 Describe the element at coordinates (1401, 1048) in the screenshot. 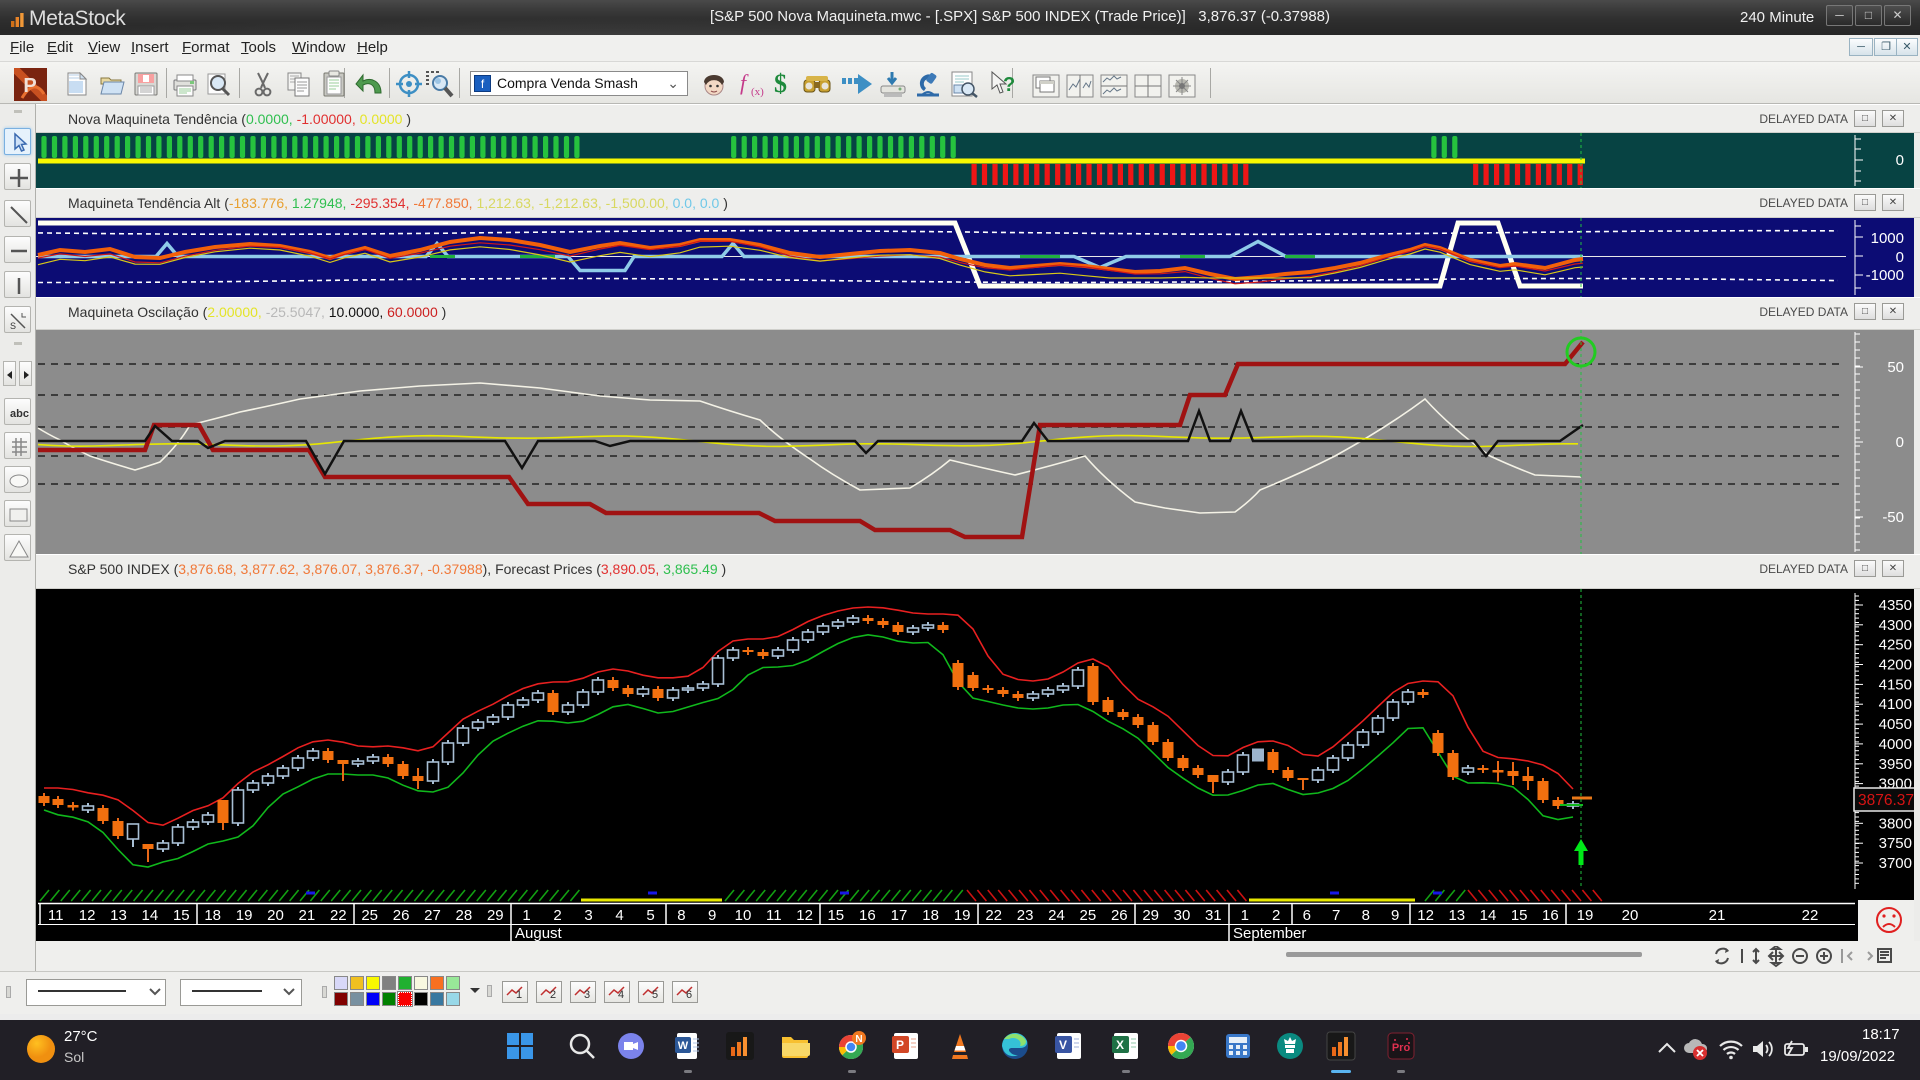

I see `svg-text: Pro` at that location.